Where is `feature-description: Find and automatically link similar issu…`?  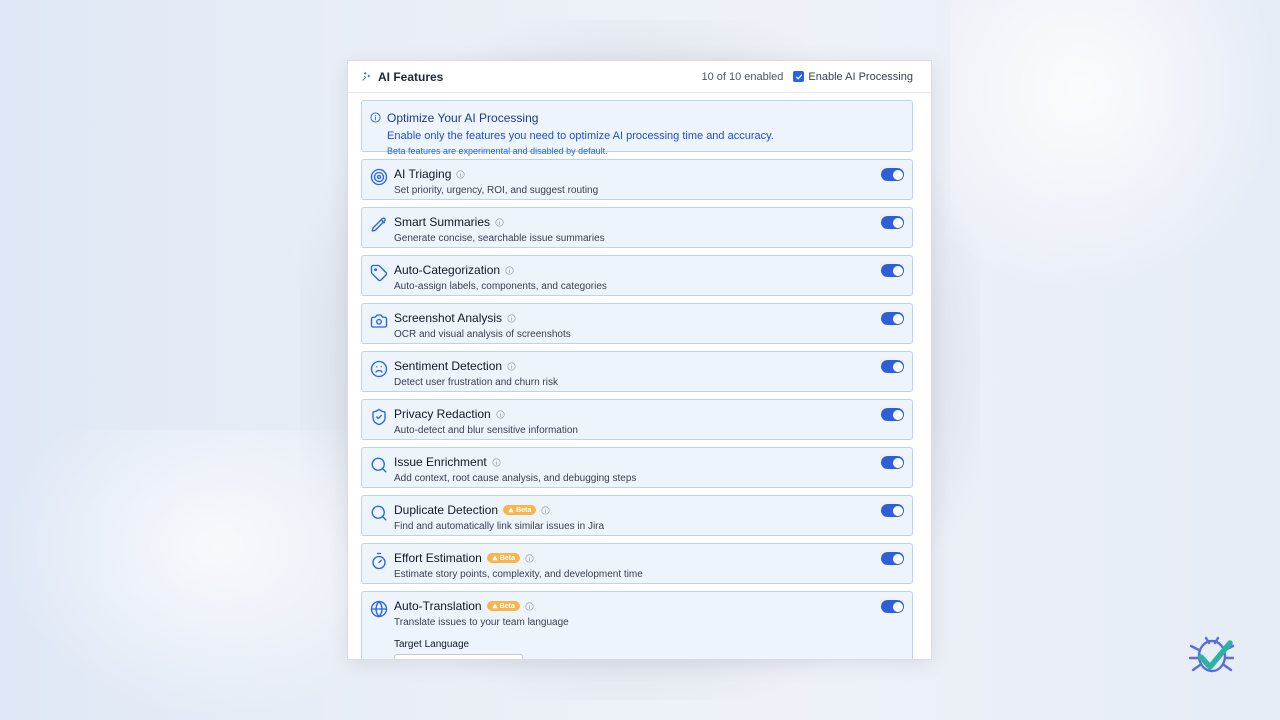 feature-description: Find and automatically link similar issu… is located at coordinates (499, 526).